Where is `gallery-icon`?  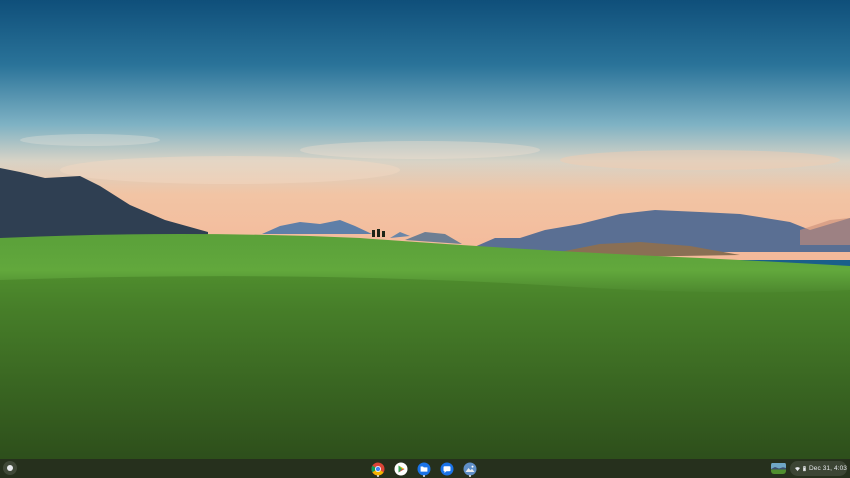 gallery-icon is located at coordinates (470, 469).